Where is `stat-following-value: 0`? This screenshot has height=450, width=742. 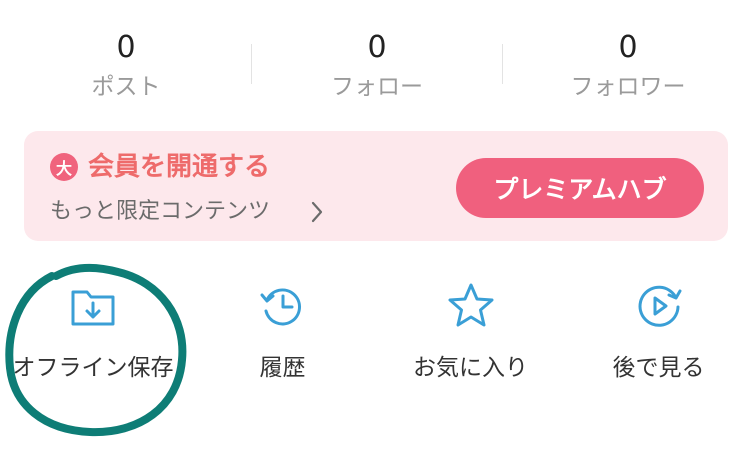
stat-following-value: 0 is located at coordinates (377, 47).